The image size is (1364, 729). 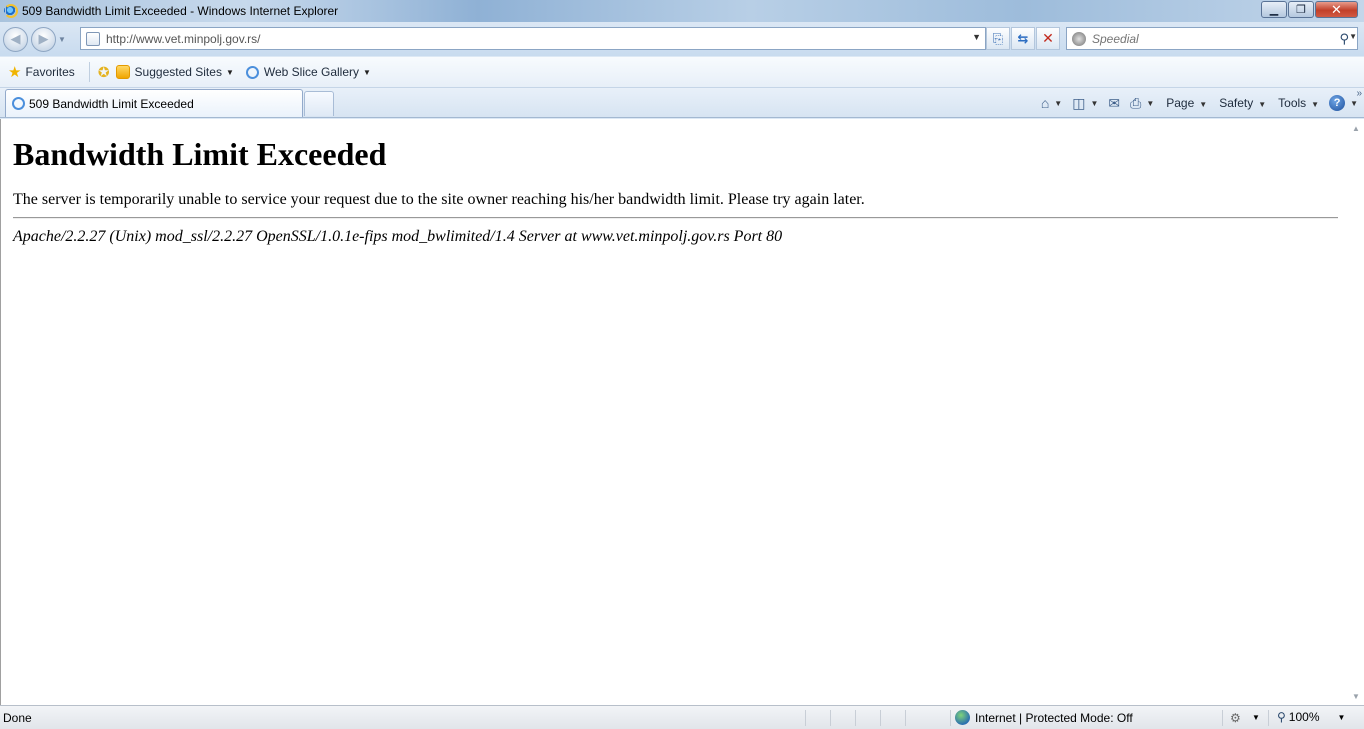 I want to click on close-window-button: ✕, so click(x=1336, y=9).